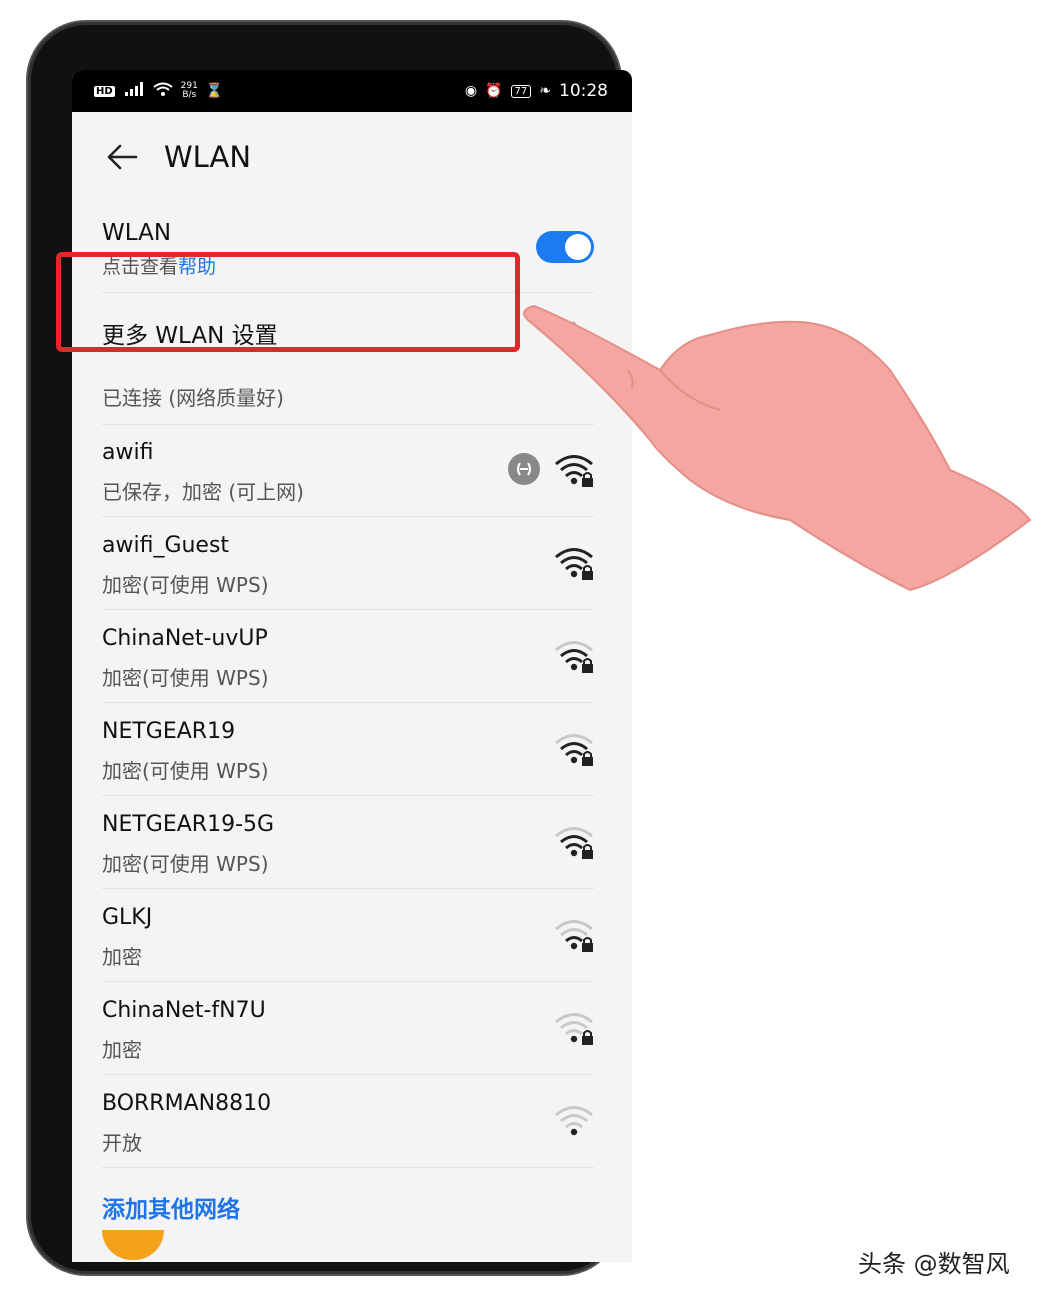  I want to click on network-name: NETGEAR19, so click(169, 731).